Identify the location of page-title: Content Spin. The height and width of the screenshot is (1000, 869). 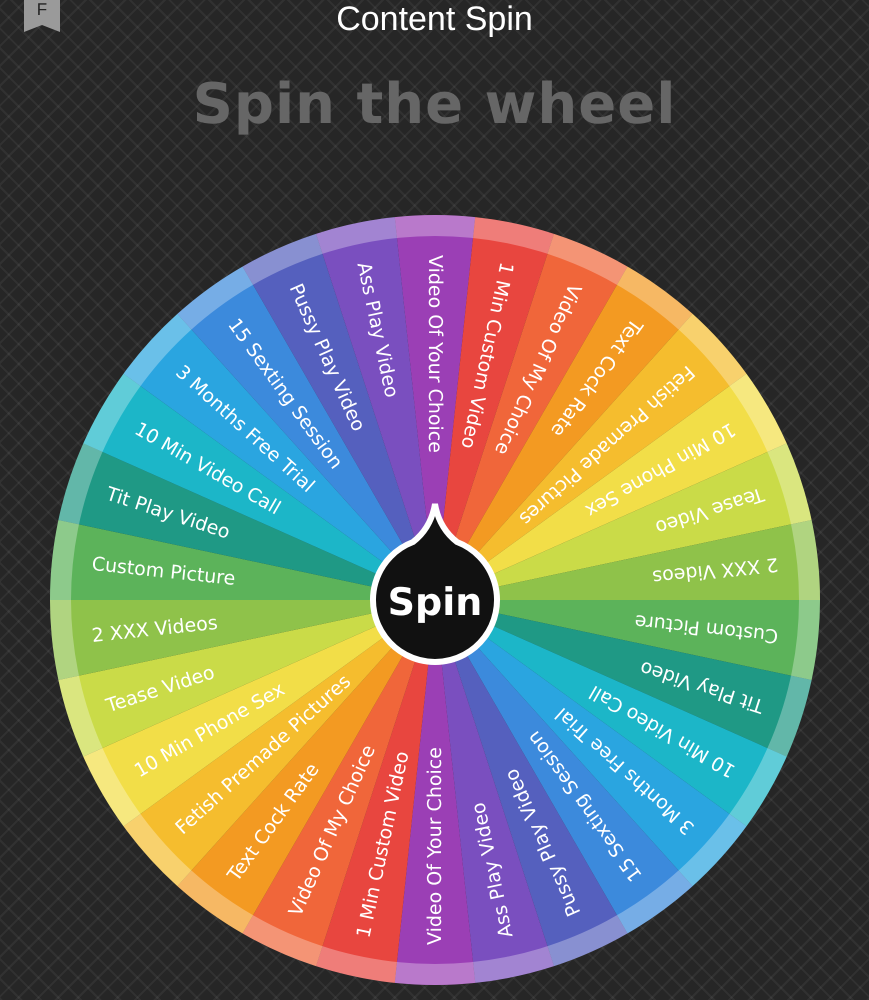
(434, 19).